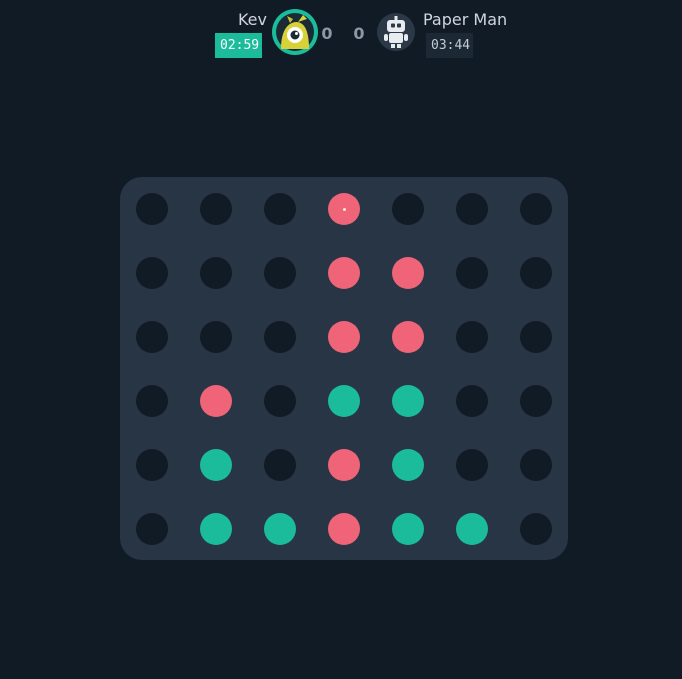 This screenshot has height=679, width=682. I want to click on last-move-marker, so click(344, 209).